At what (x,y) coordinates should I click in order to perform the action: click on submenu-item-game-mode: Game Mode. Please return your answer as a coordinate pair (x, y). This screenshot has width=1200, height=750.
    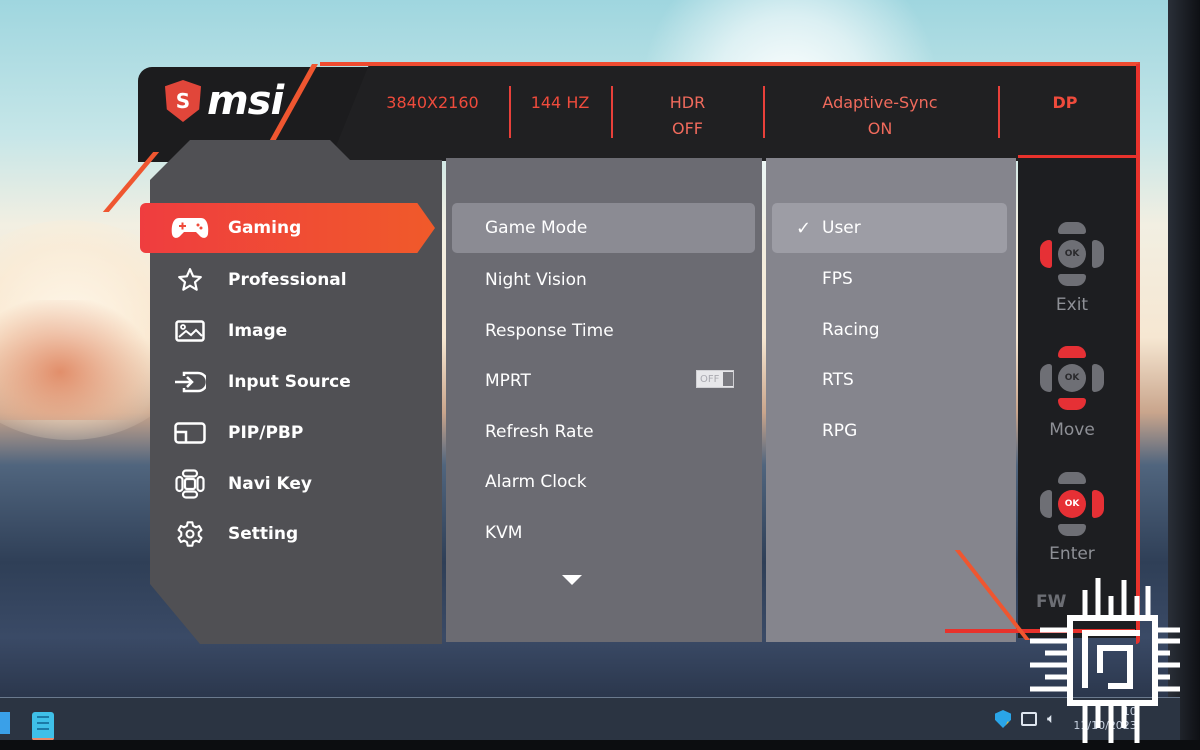
    Looking at the image, I should click on (603, 228).